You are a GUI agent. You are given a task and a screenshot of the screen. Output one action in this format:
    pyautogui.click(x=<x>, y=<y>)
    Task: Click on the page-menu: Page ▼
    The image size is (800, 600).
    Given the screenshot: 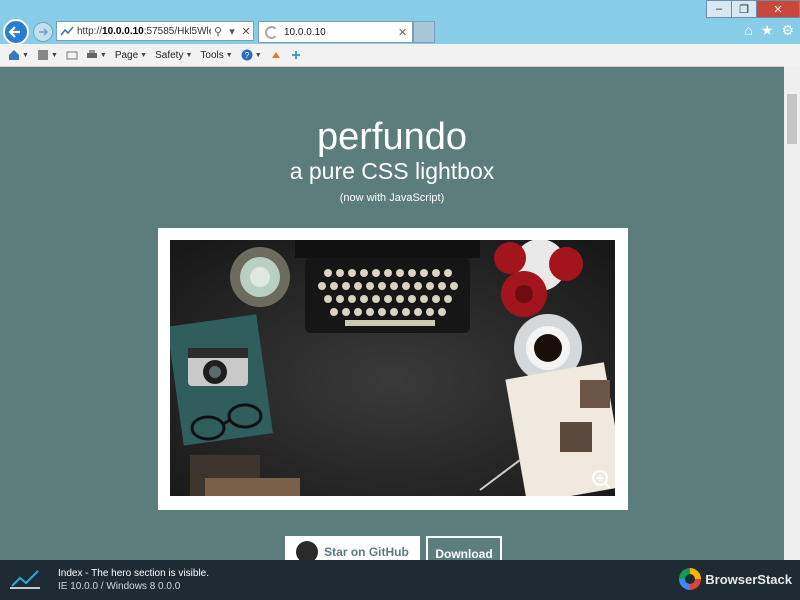 What is the action you would take?
    pyautogui.click(x=131, y=55)
    